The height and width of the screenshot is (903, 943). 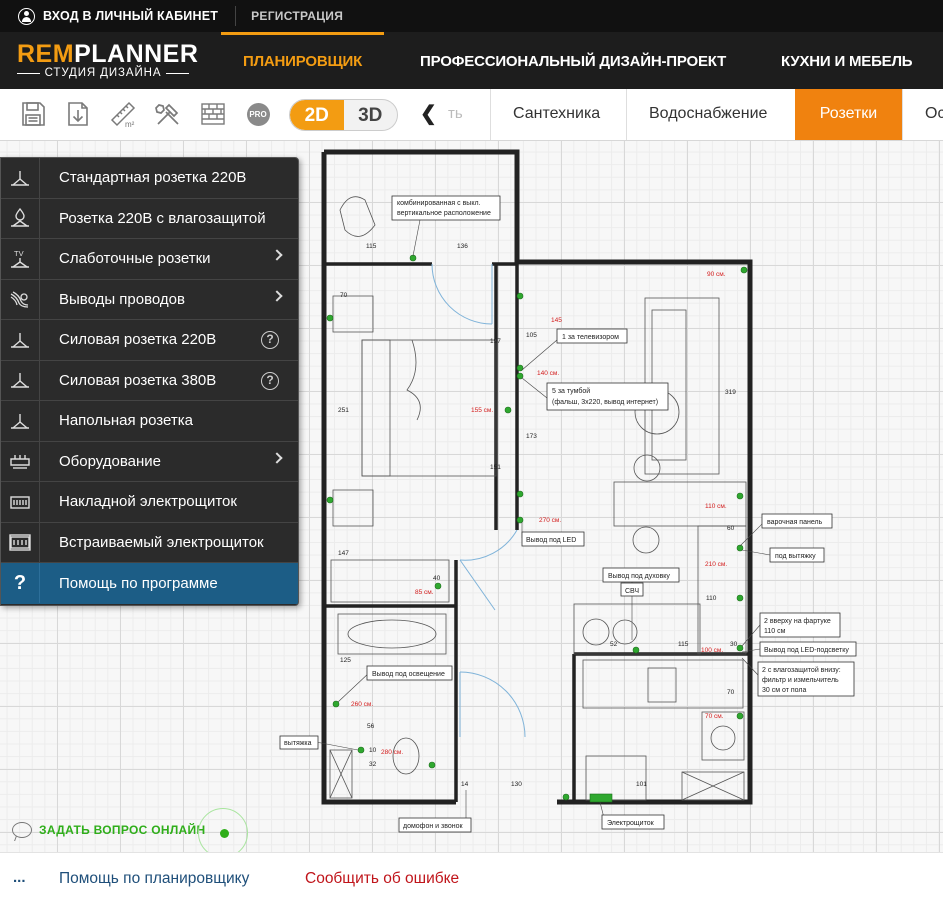 I want to click on wire-output-icon, so click(x=20, y=299).